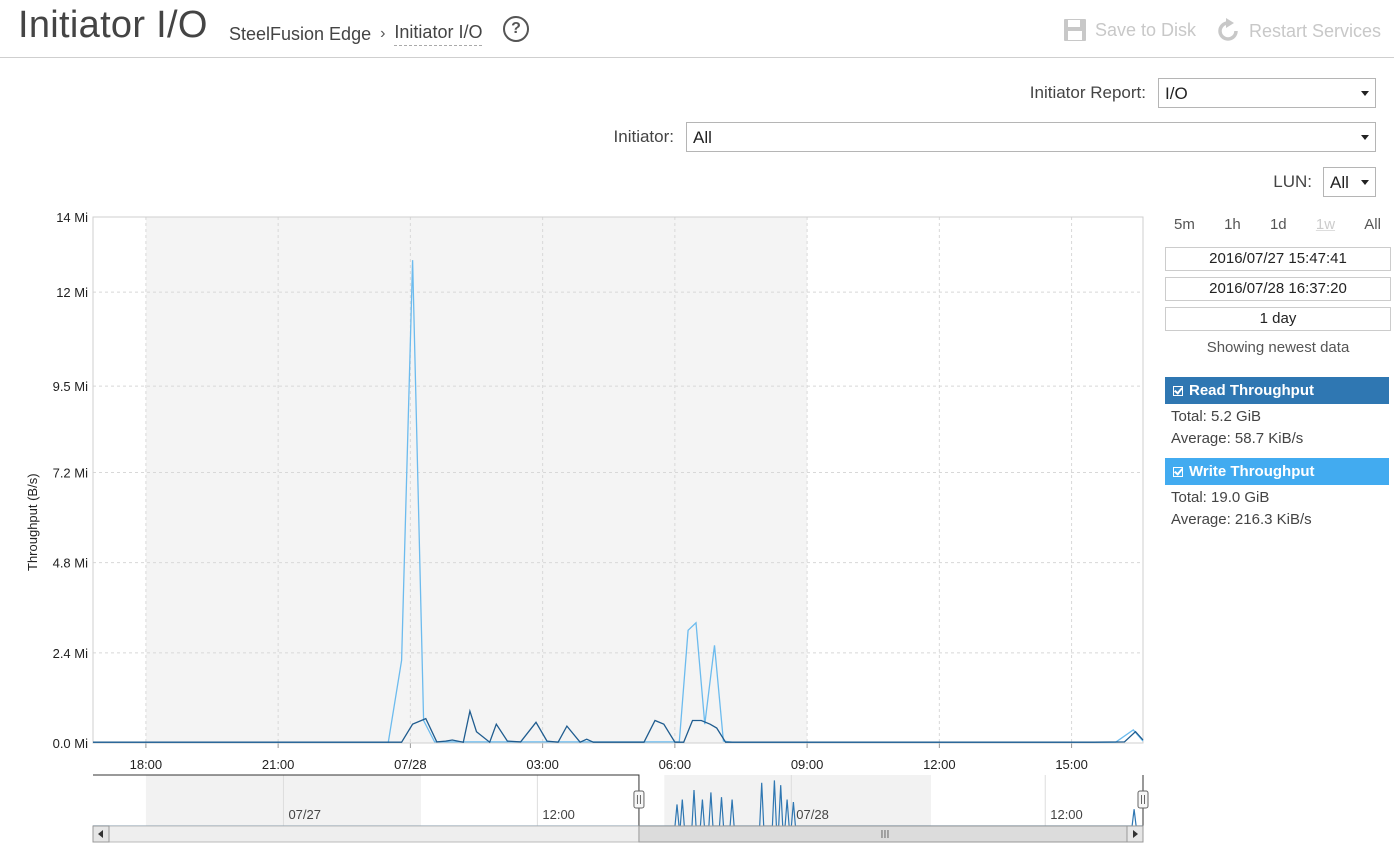 This screenshot has width=1394, height=850. I want to click on range-button-1h: 1h, so click(1232, 224).